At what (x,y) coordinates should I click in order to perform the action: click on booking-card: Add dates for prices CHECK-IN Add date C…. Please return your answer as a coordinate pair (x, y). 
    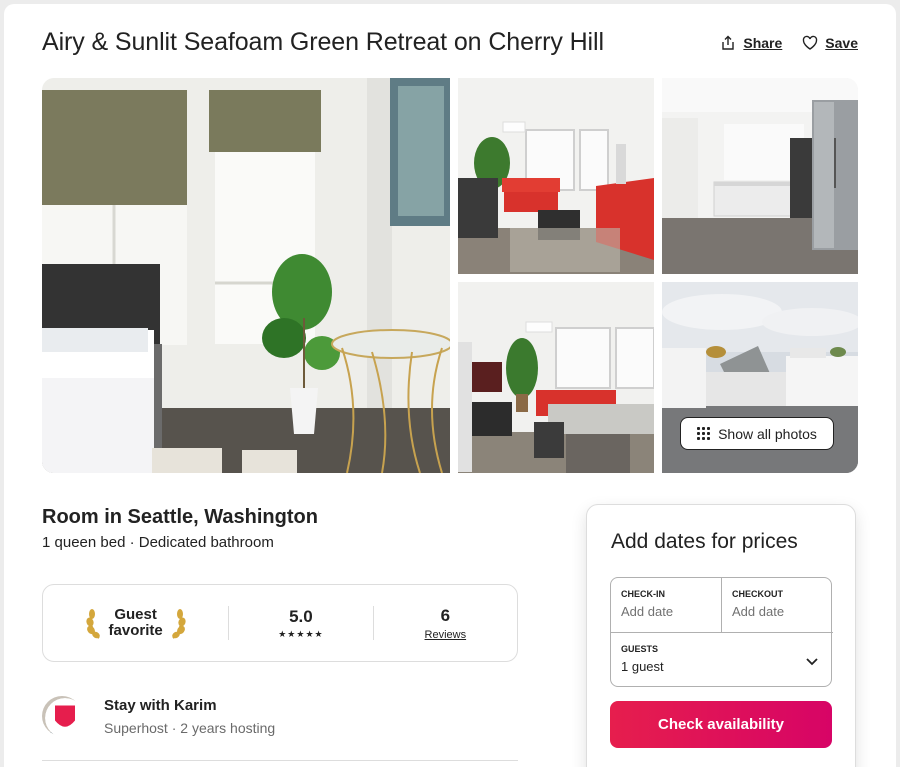
    Looking at the image, I should click on (721, 635).